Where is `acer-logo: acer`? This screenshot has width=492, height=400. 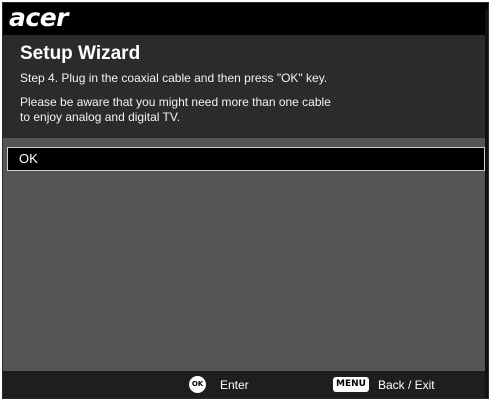 acer-logo: acer is located at coordinates (38, 17).